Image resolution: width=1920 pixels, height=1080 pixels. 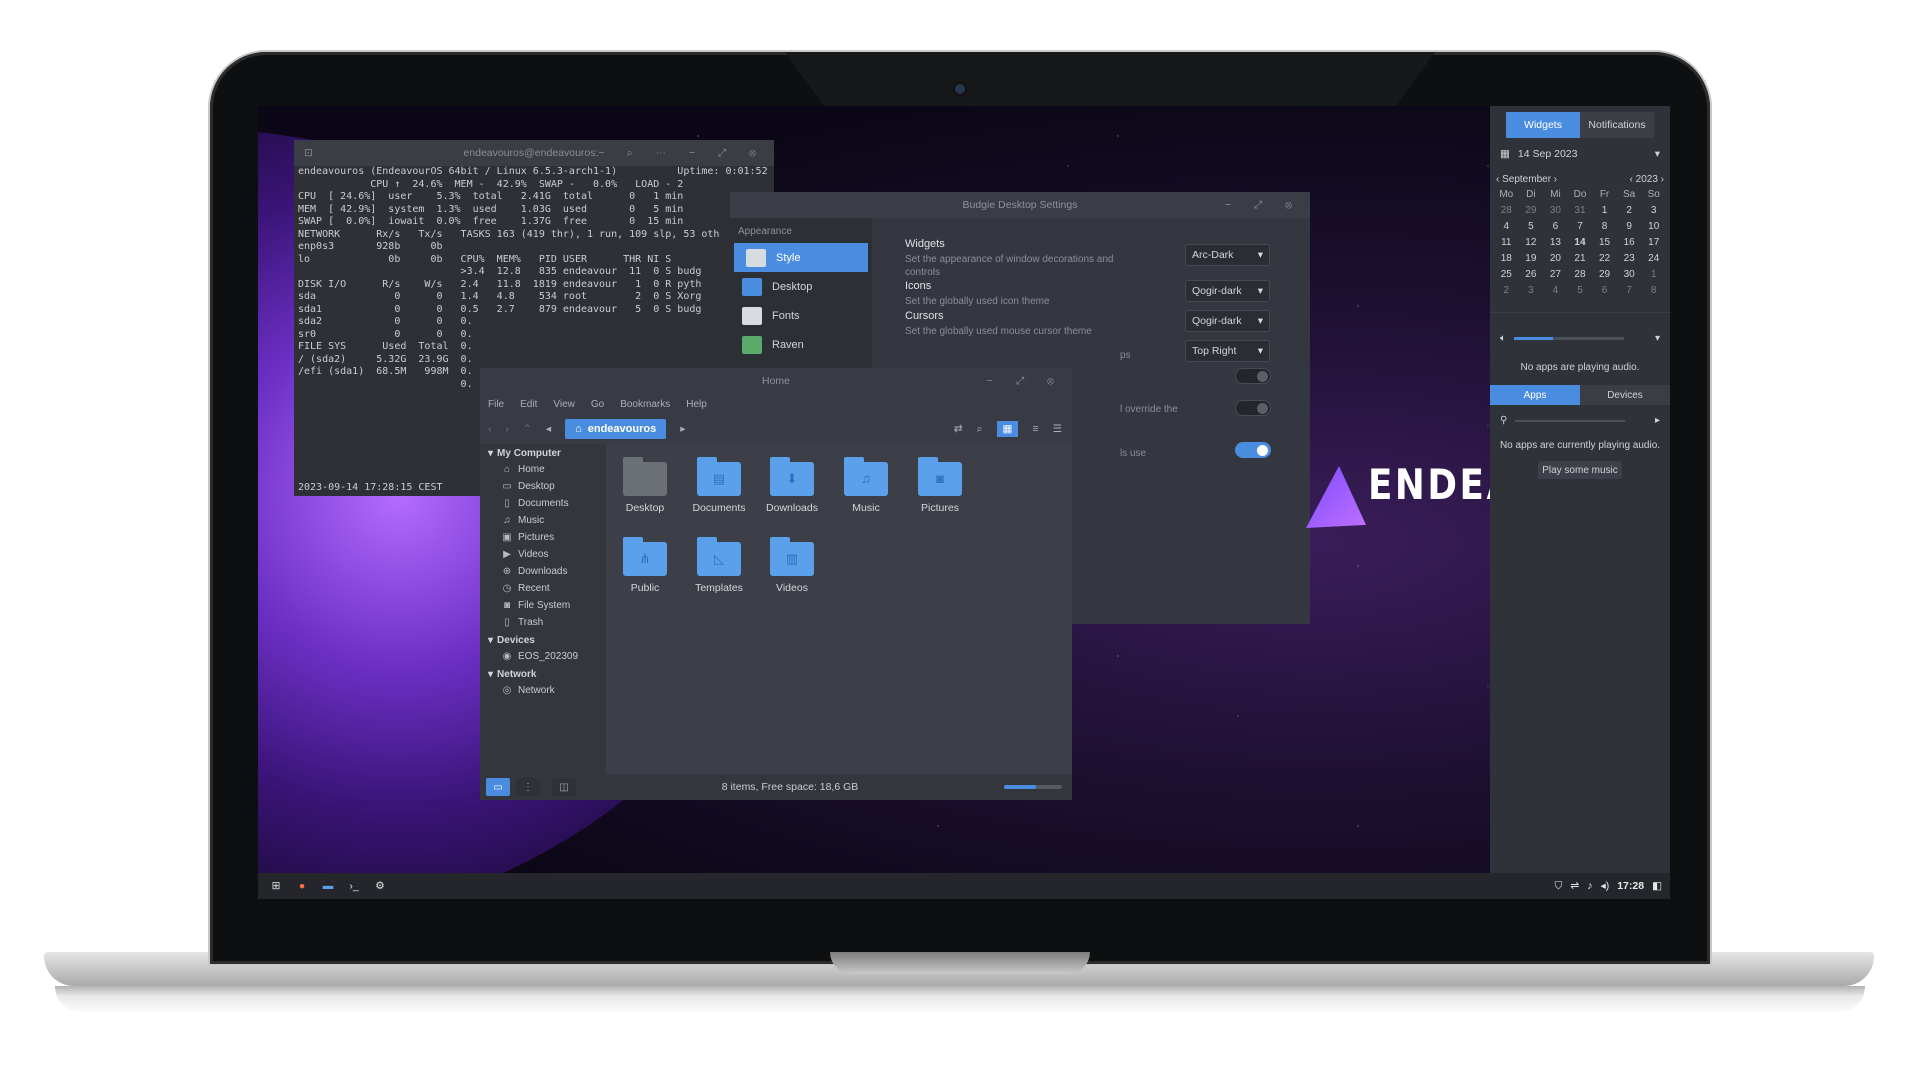 I want to click on cursor-theme-select: Qogir-dark, so click(x=1227, y=321).